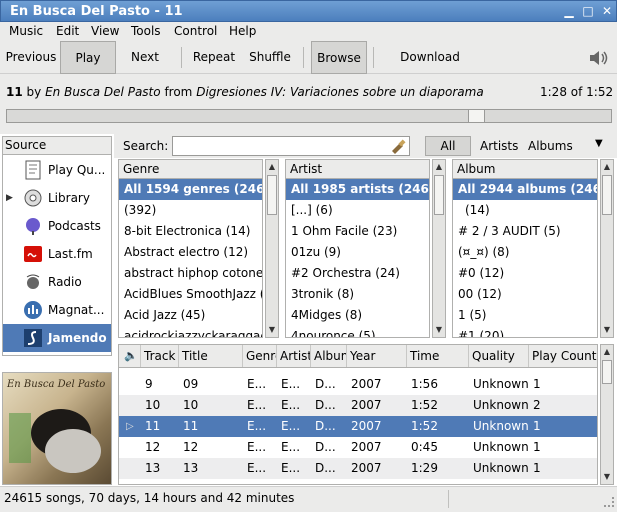  I want to click on search-input, so click(291, 146).